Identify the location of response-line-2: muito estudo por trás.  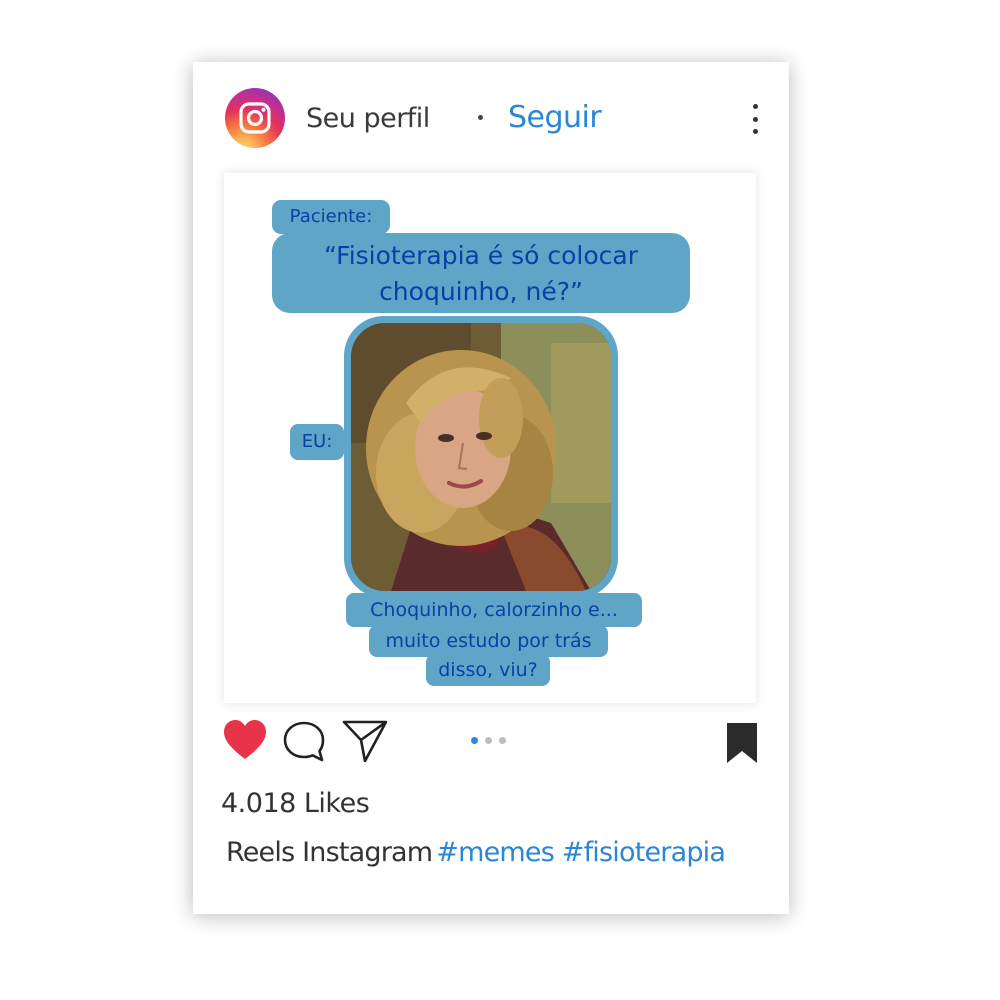
(488, 641).